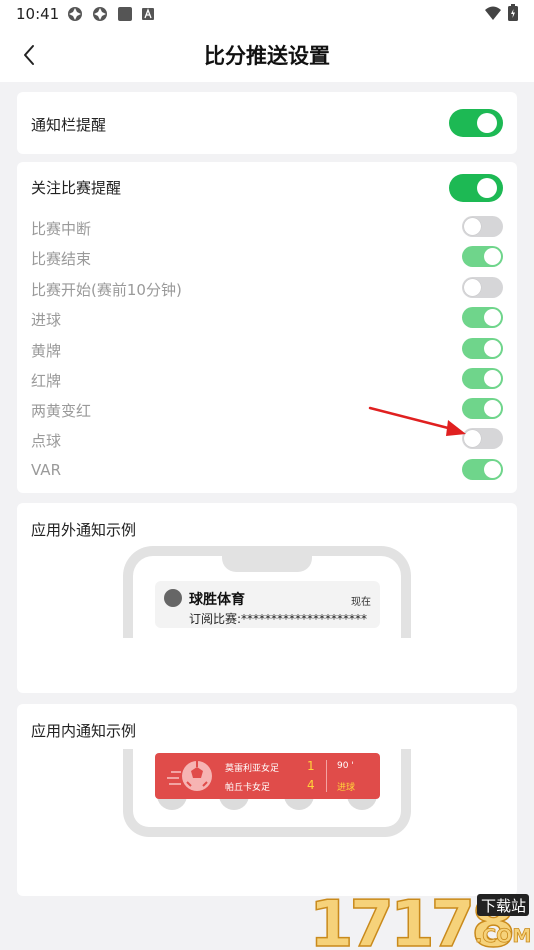 The height and width of the screenshot is (950, 534). I want to click on notification-preview: 球胜体育 现在 订阅比赛:*********************, so click(267, 604).